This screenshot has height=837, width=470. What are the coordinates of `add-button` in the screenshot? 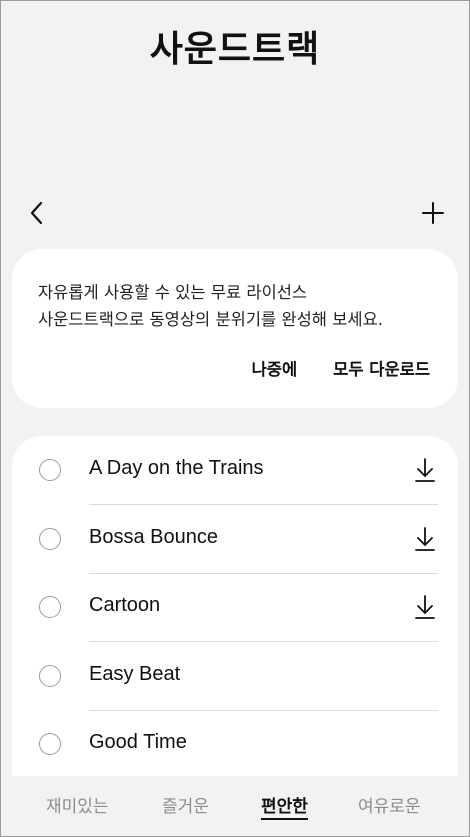 It's located at (433, 213).